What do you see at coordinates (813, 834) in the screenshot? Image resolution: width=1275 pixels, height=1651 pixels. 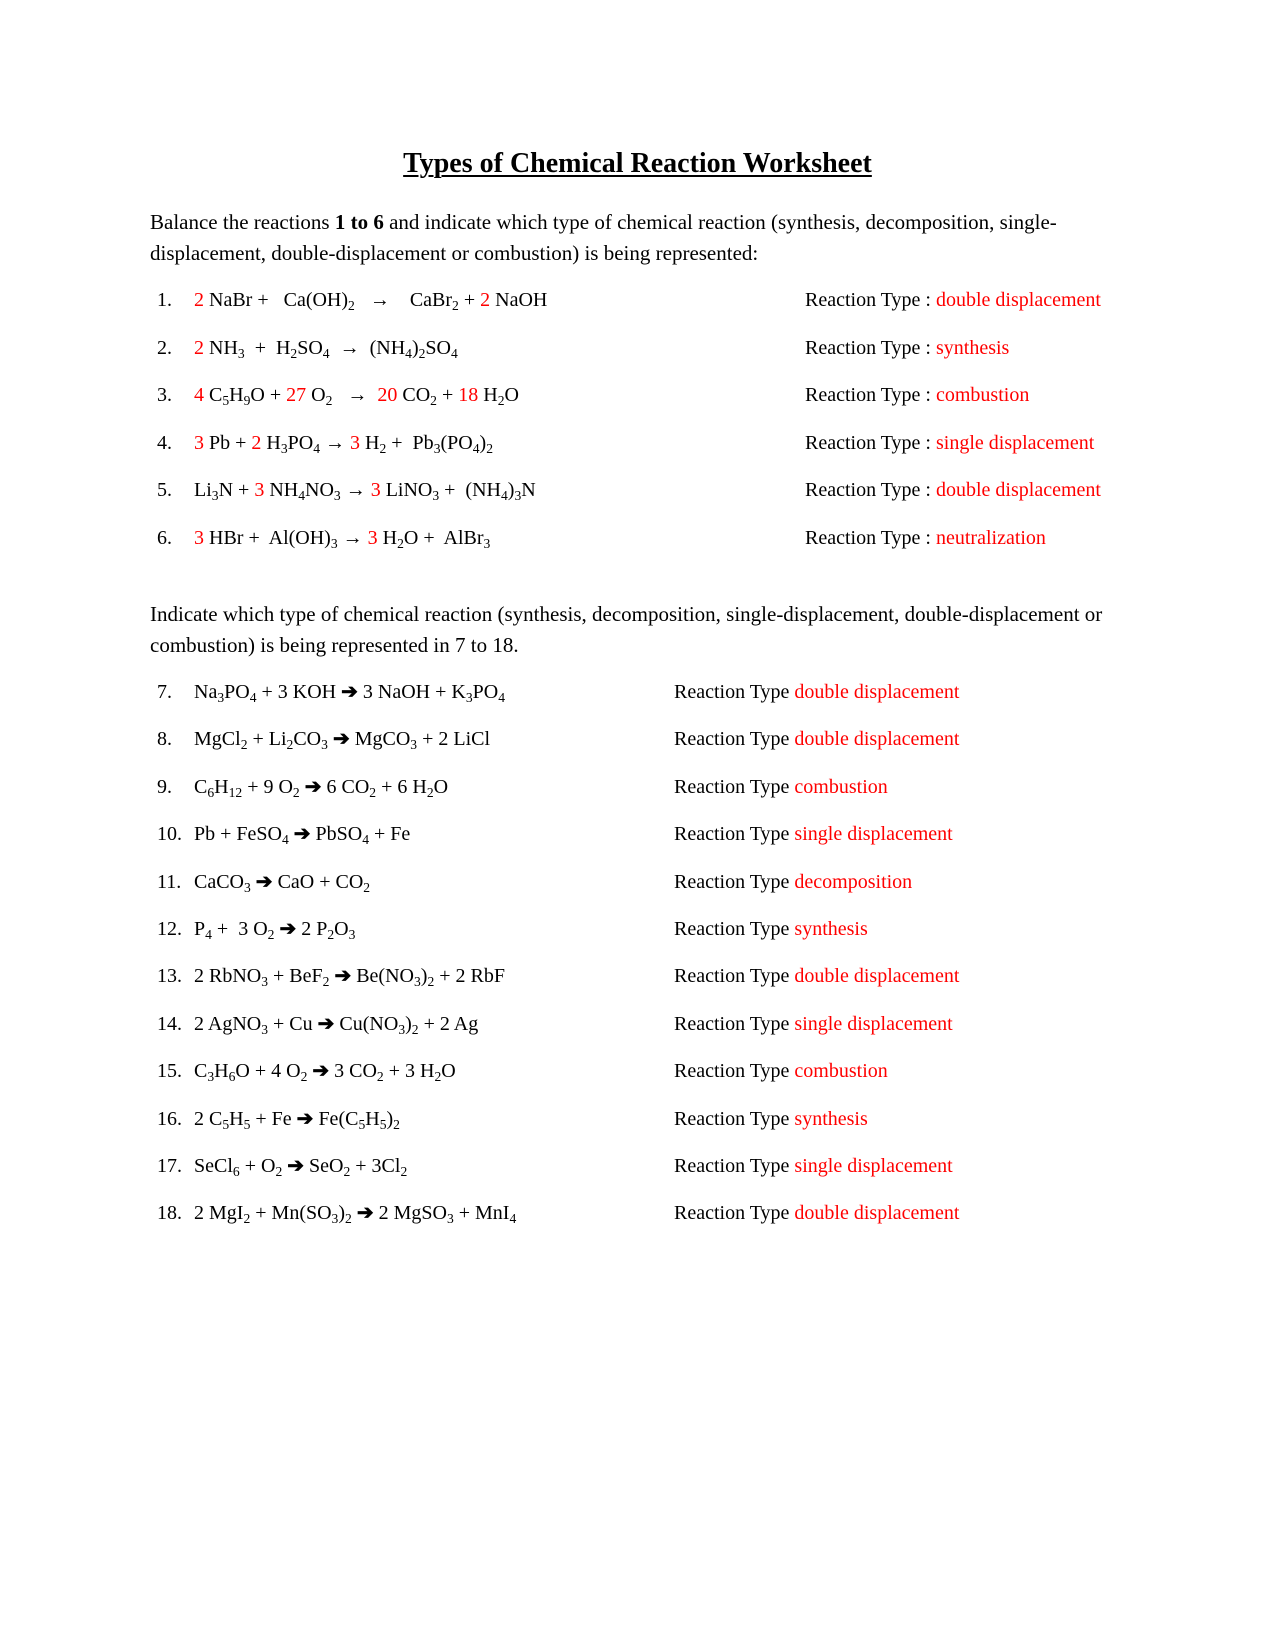 I see `reaction-type-answer: Reaction Type single displacement` at bounding box center [813, 834].